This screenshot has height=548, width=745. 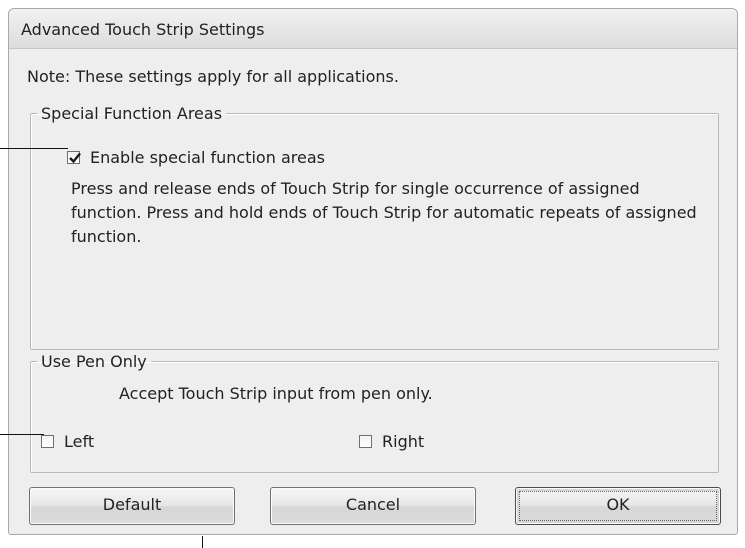 I want to click on enable-special-function-areas-checkbox: Enable special function areas, so click(x=196, y=157).